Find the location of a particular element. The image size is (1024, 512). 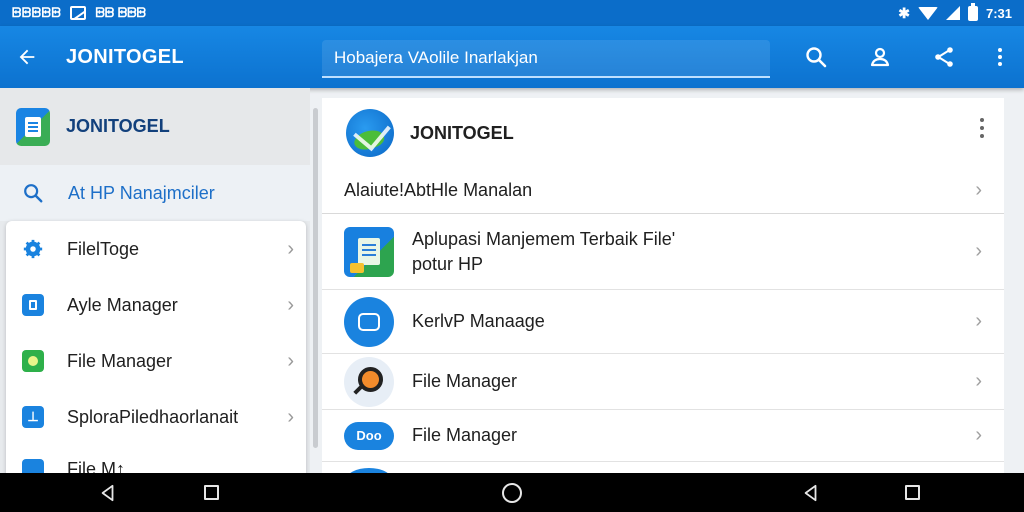

list-item-title: Aplupasi Manjemem Terbaik File' is located at coordinates (544, 238).